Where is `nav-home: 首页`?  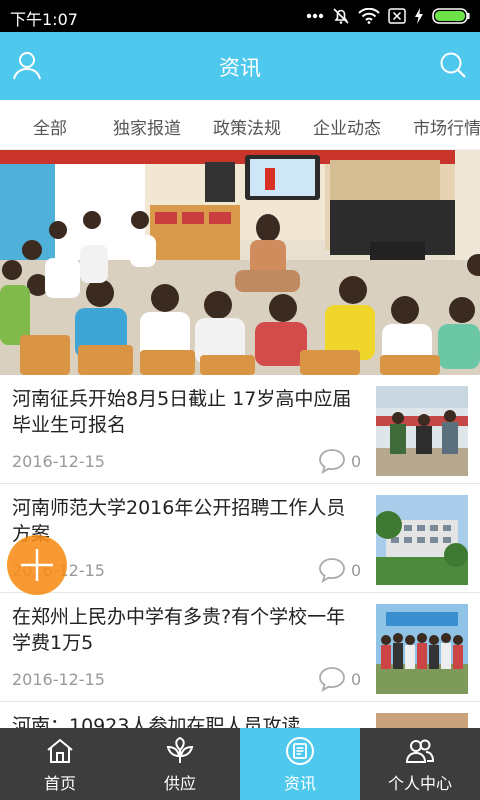 nav-home: 首页 is located at coordinates (60, 764).